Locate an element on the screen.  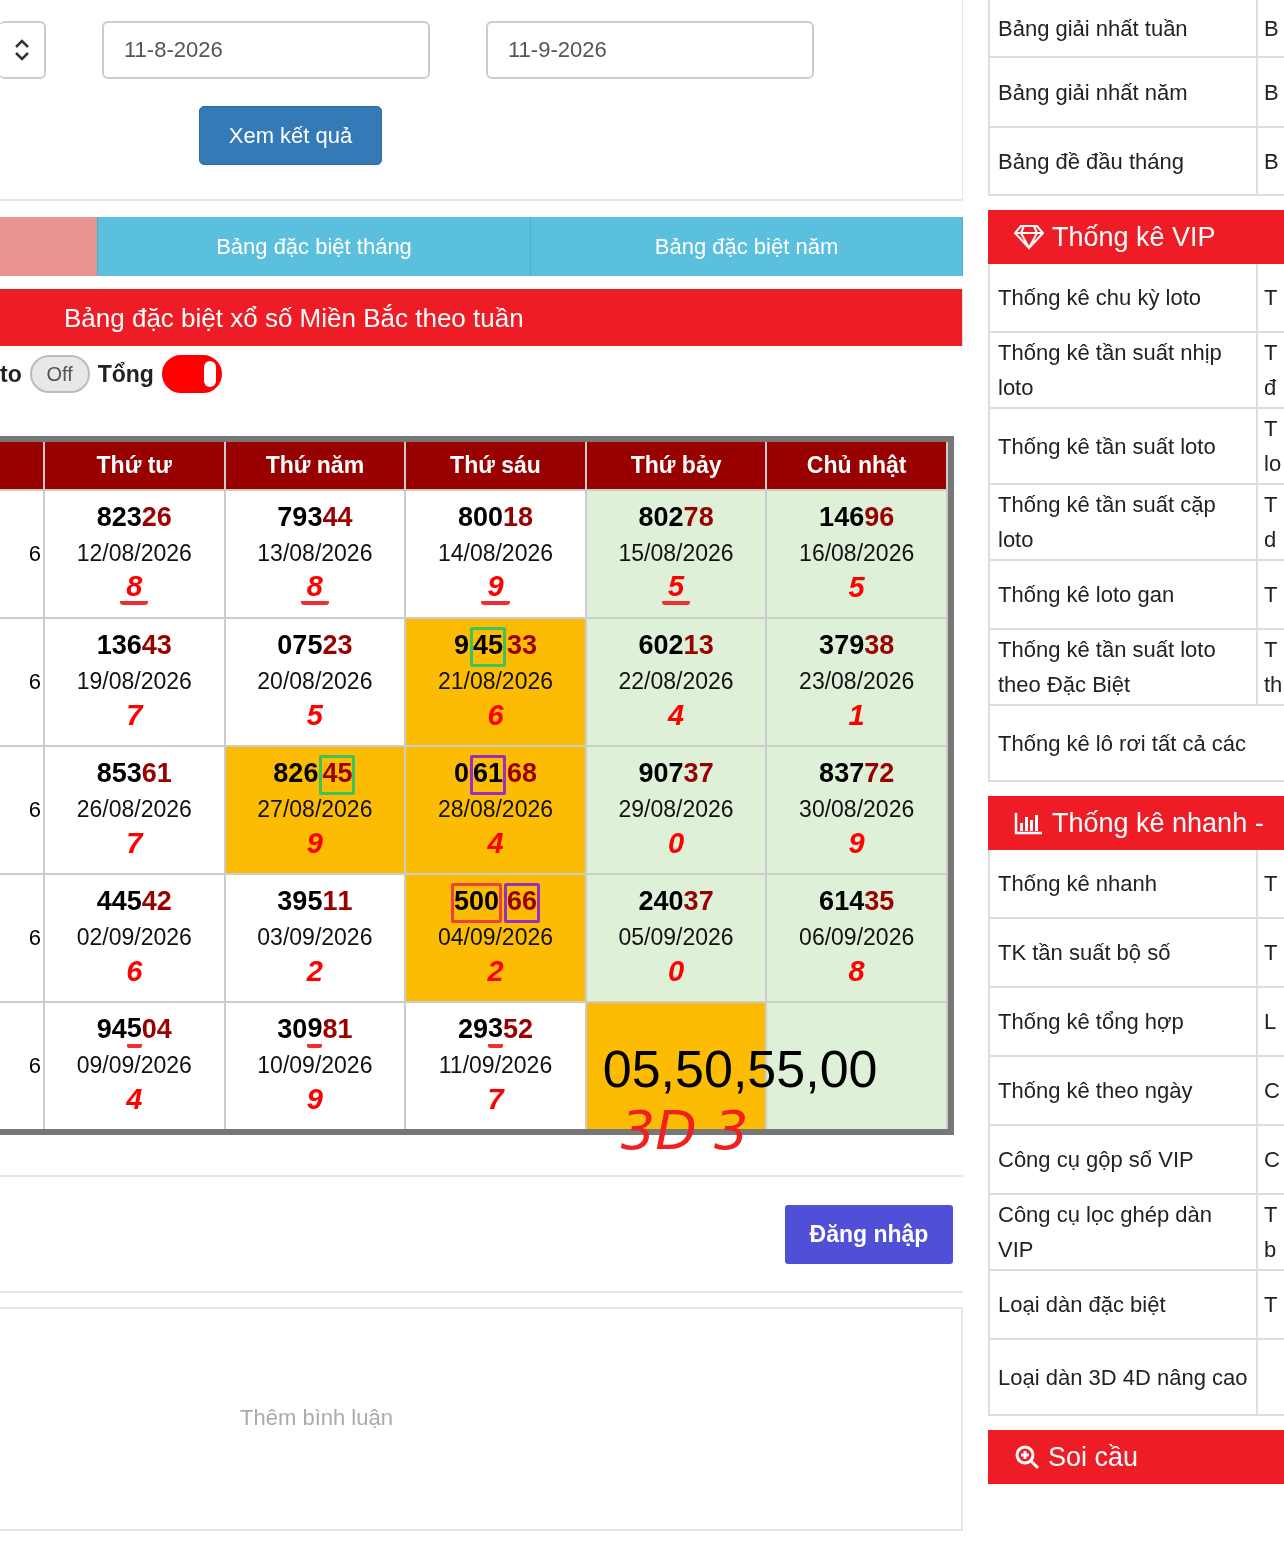
zoom-in-icon is located at coordinates (1027, 1457).